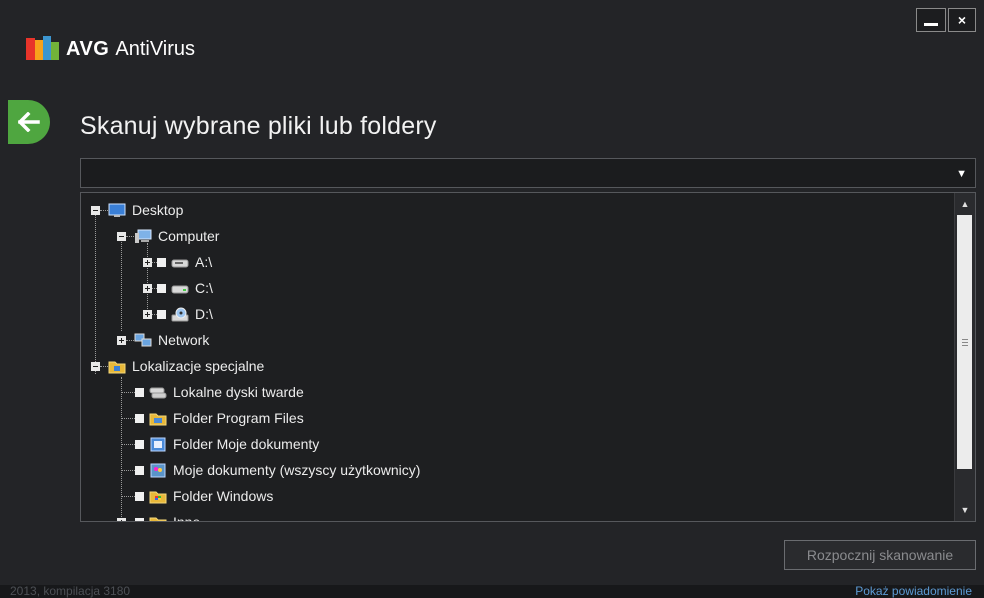 This screenshot has width=984, height=598. I want to click on tree-item-network: Network, so click(163, 340).